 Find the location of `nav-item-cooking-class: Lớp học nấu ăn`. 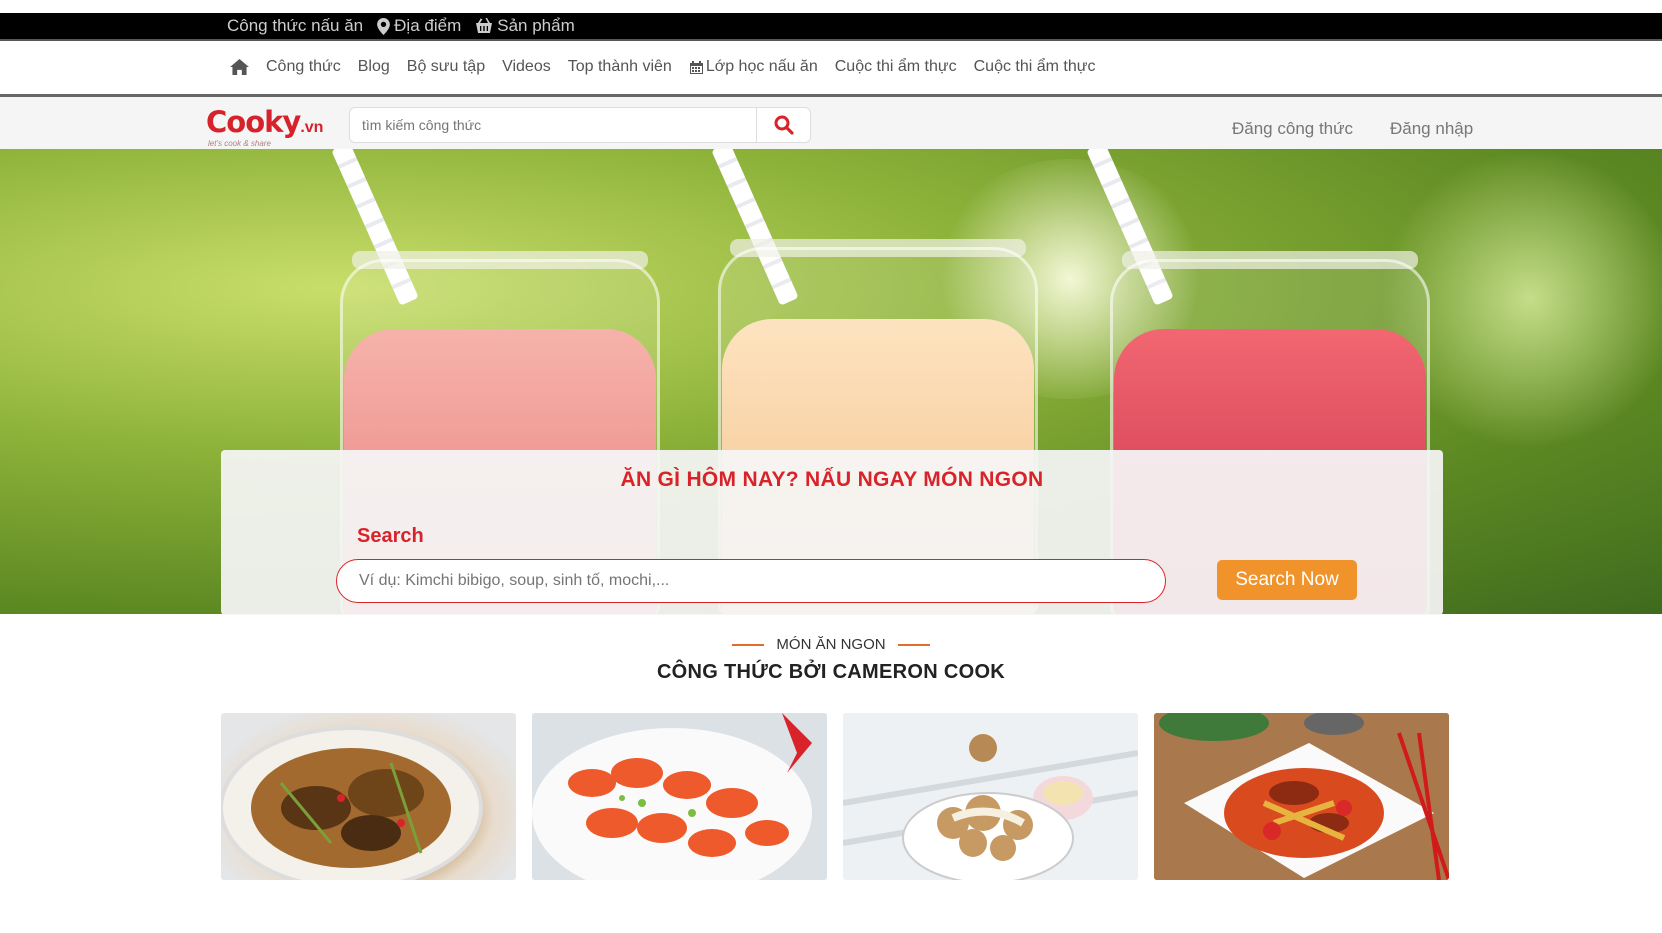

nav-item-cooking-class: Lớp học nấu ăn is located at coordinates (753, 67).